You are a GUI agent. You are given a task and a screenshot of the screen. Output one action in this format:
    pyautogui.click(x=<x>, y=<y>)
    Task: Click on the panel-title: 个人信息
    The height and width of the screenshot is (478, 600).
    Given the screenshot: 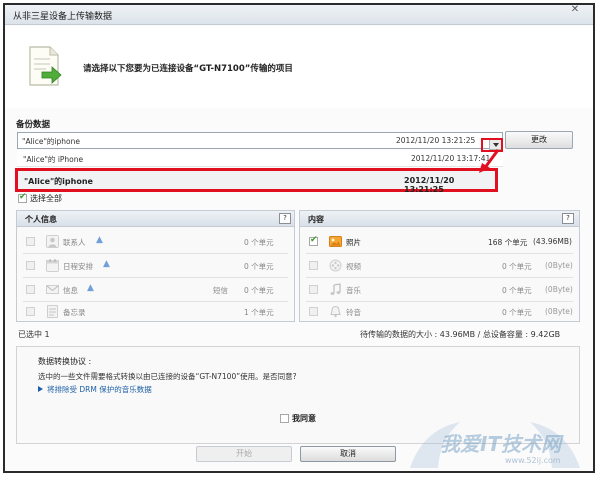 What is the action you would take?
    pyautogui.click(x=41, y=219)
    